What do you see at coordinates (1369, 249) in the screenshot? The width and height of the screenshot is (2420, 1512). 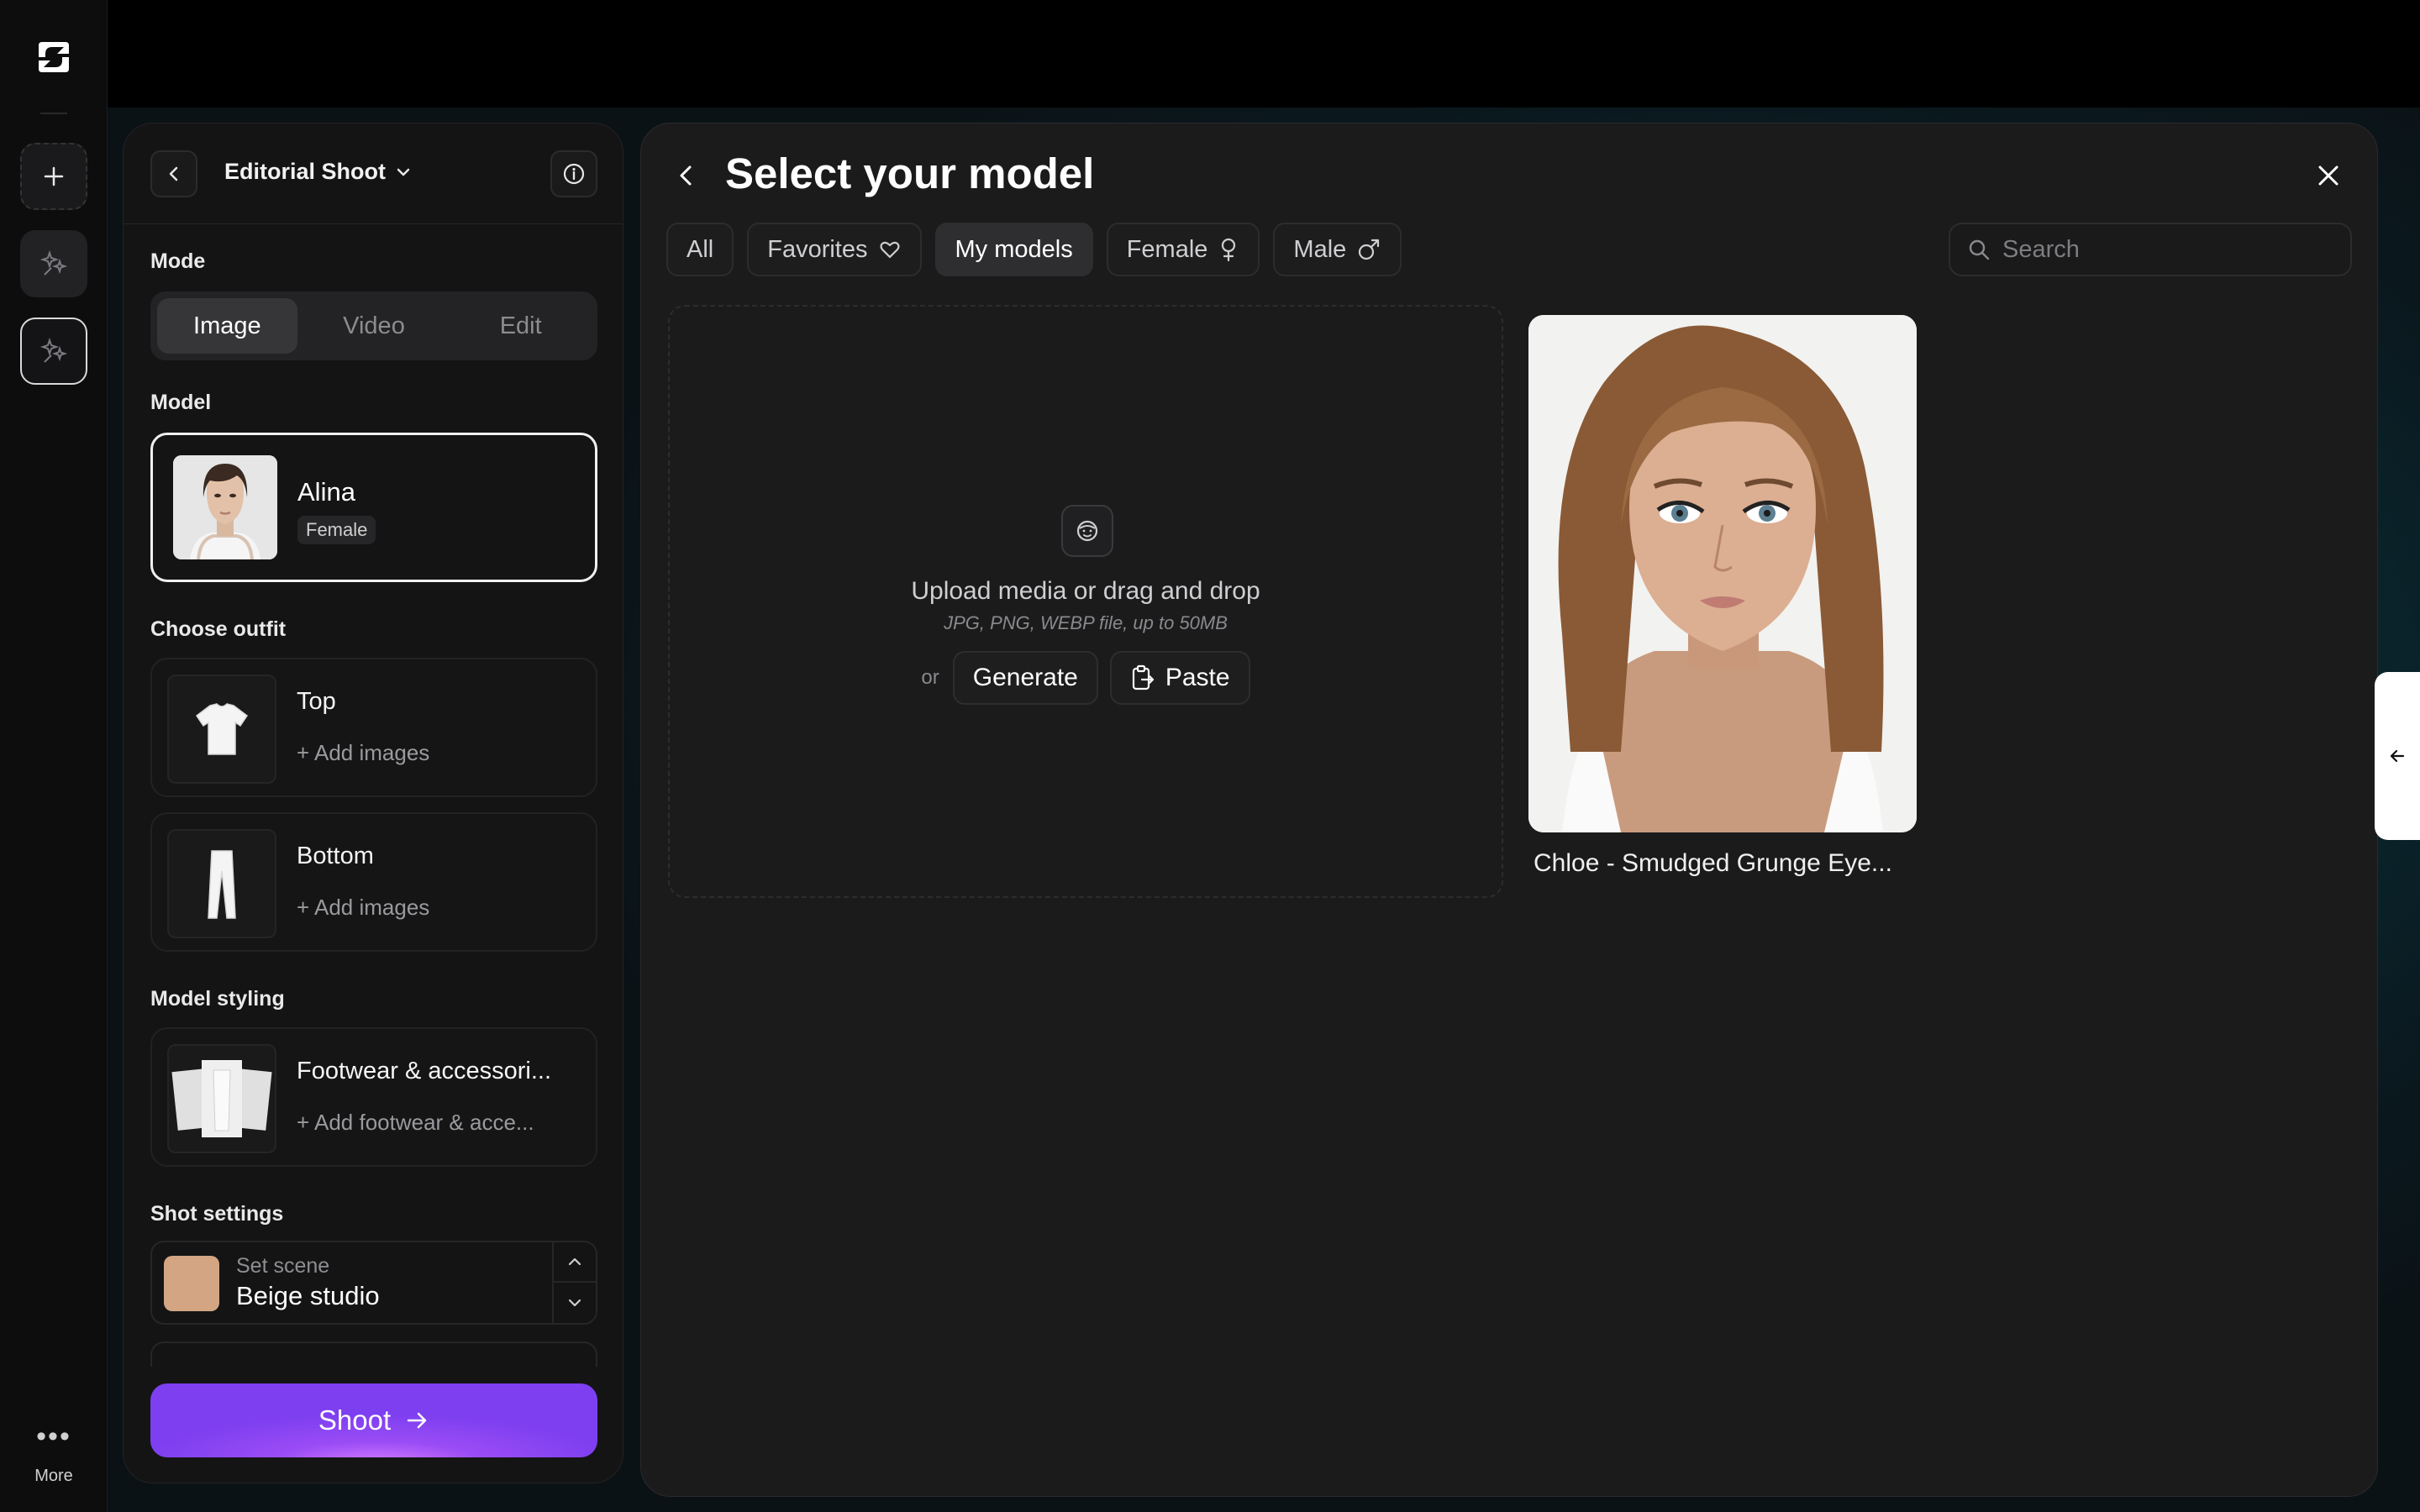 I see `male-icon` at bounding box center [1369, 249].